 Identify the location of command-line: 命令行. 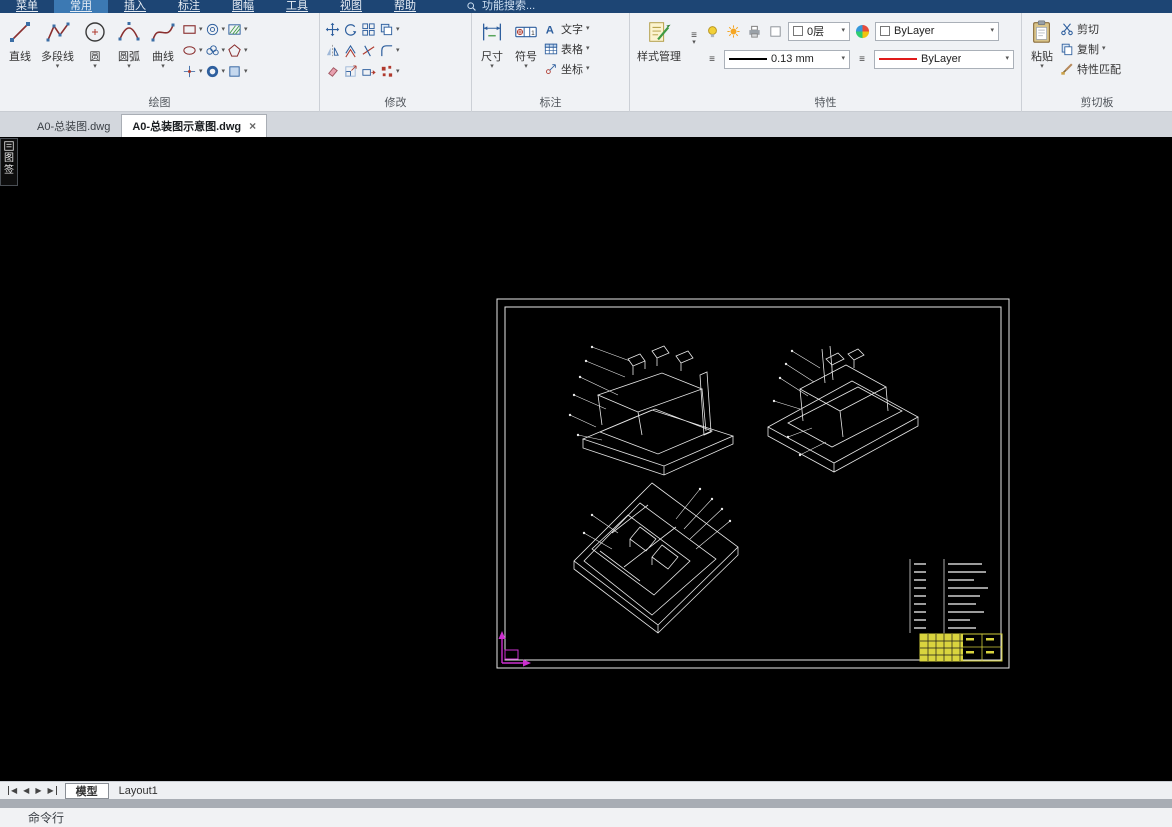
(586, 817).